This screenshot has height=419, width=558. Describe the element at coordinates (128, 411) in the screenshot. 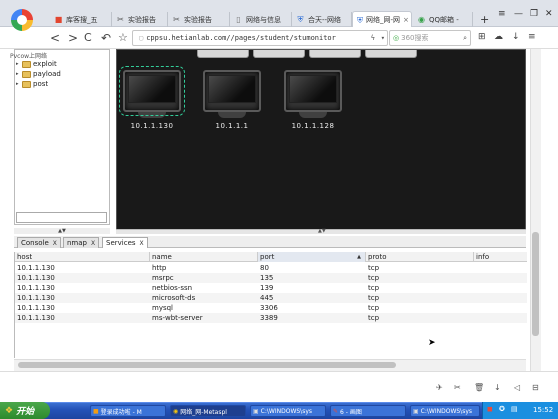

I see `taskbar-item: ■ 登录成功啦 - M` at that location.